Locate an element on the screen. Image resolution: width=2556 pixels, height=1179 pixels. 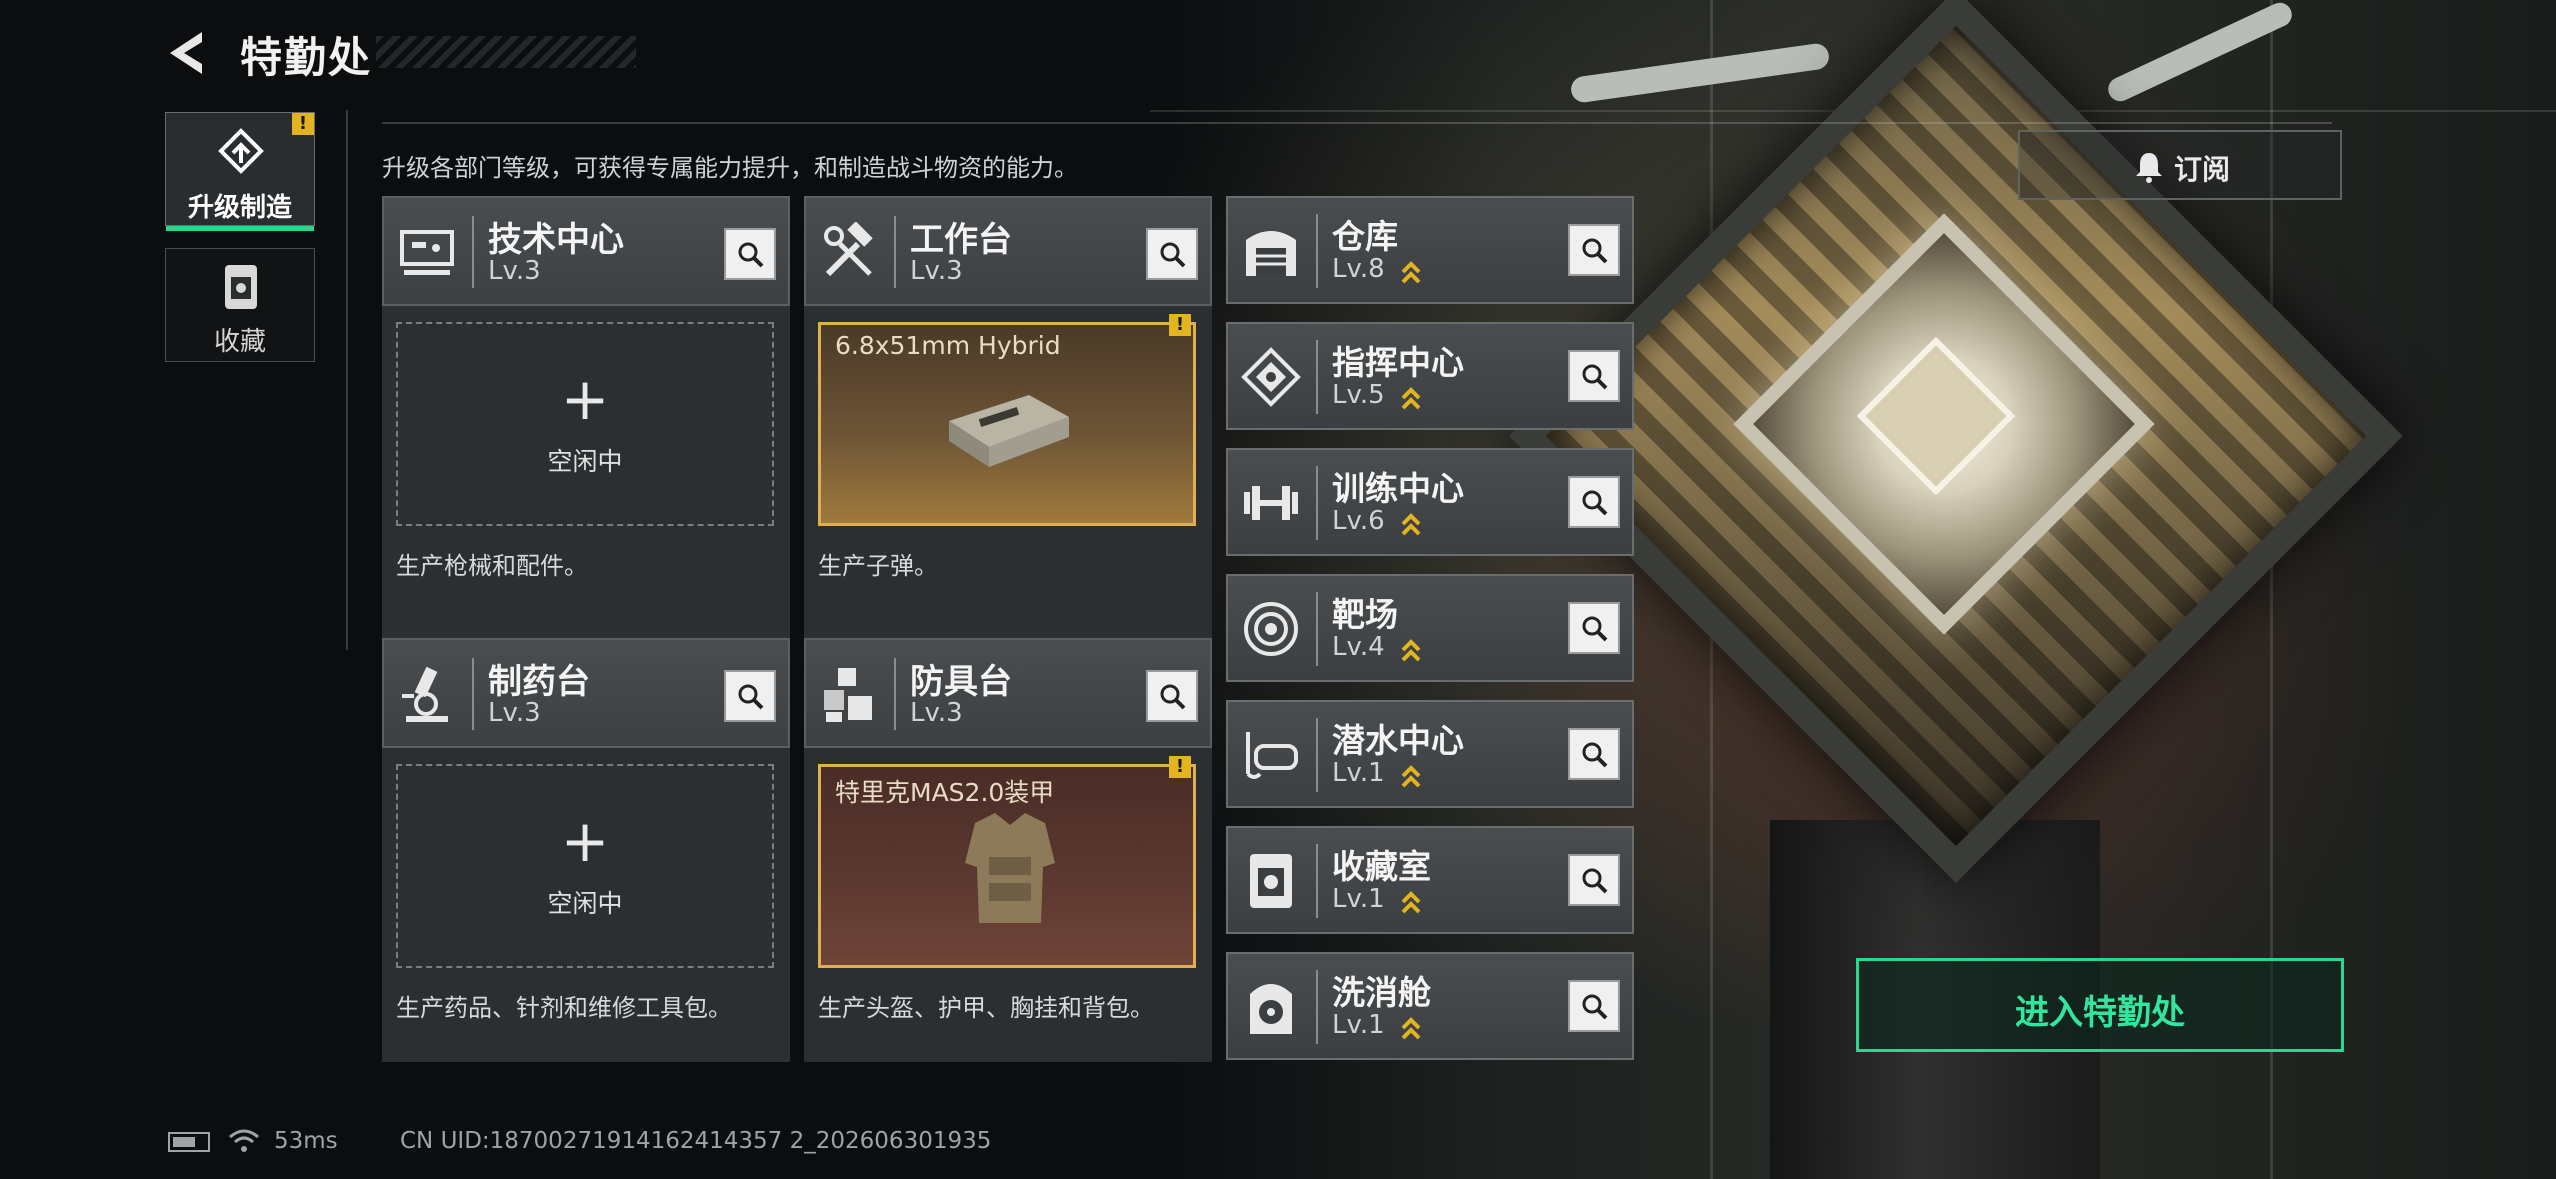
title-decoration is located at coordinates (506, 52).